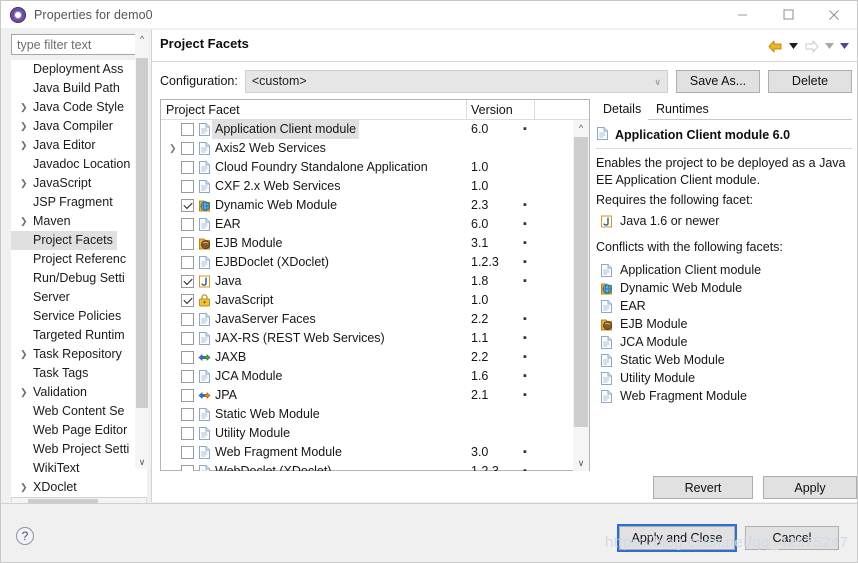  I want to click on cancel-button: Cancel, so click(792, 538).